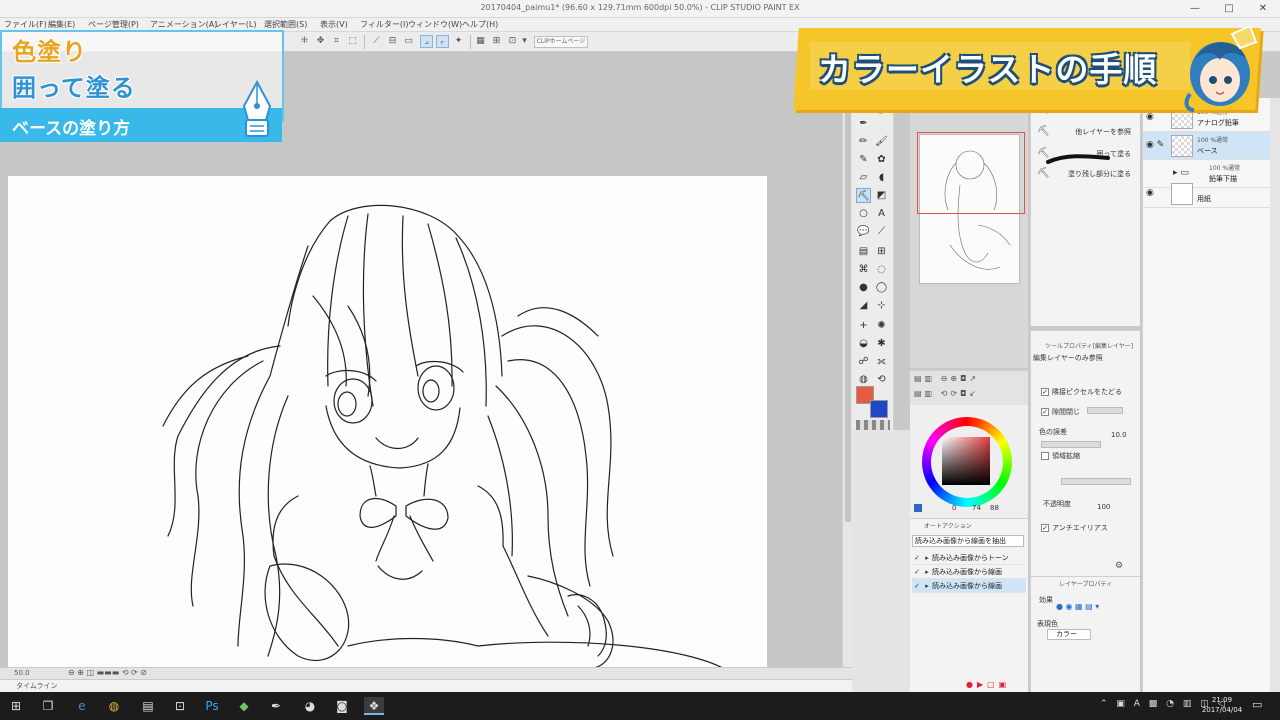  Describe the element at coordinates (881, 287) in the screenshot. I see `ellipse-icon: ◯` at that location.